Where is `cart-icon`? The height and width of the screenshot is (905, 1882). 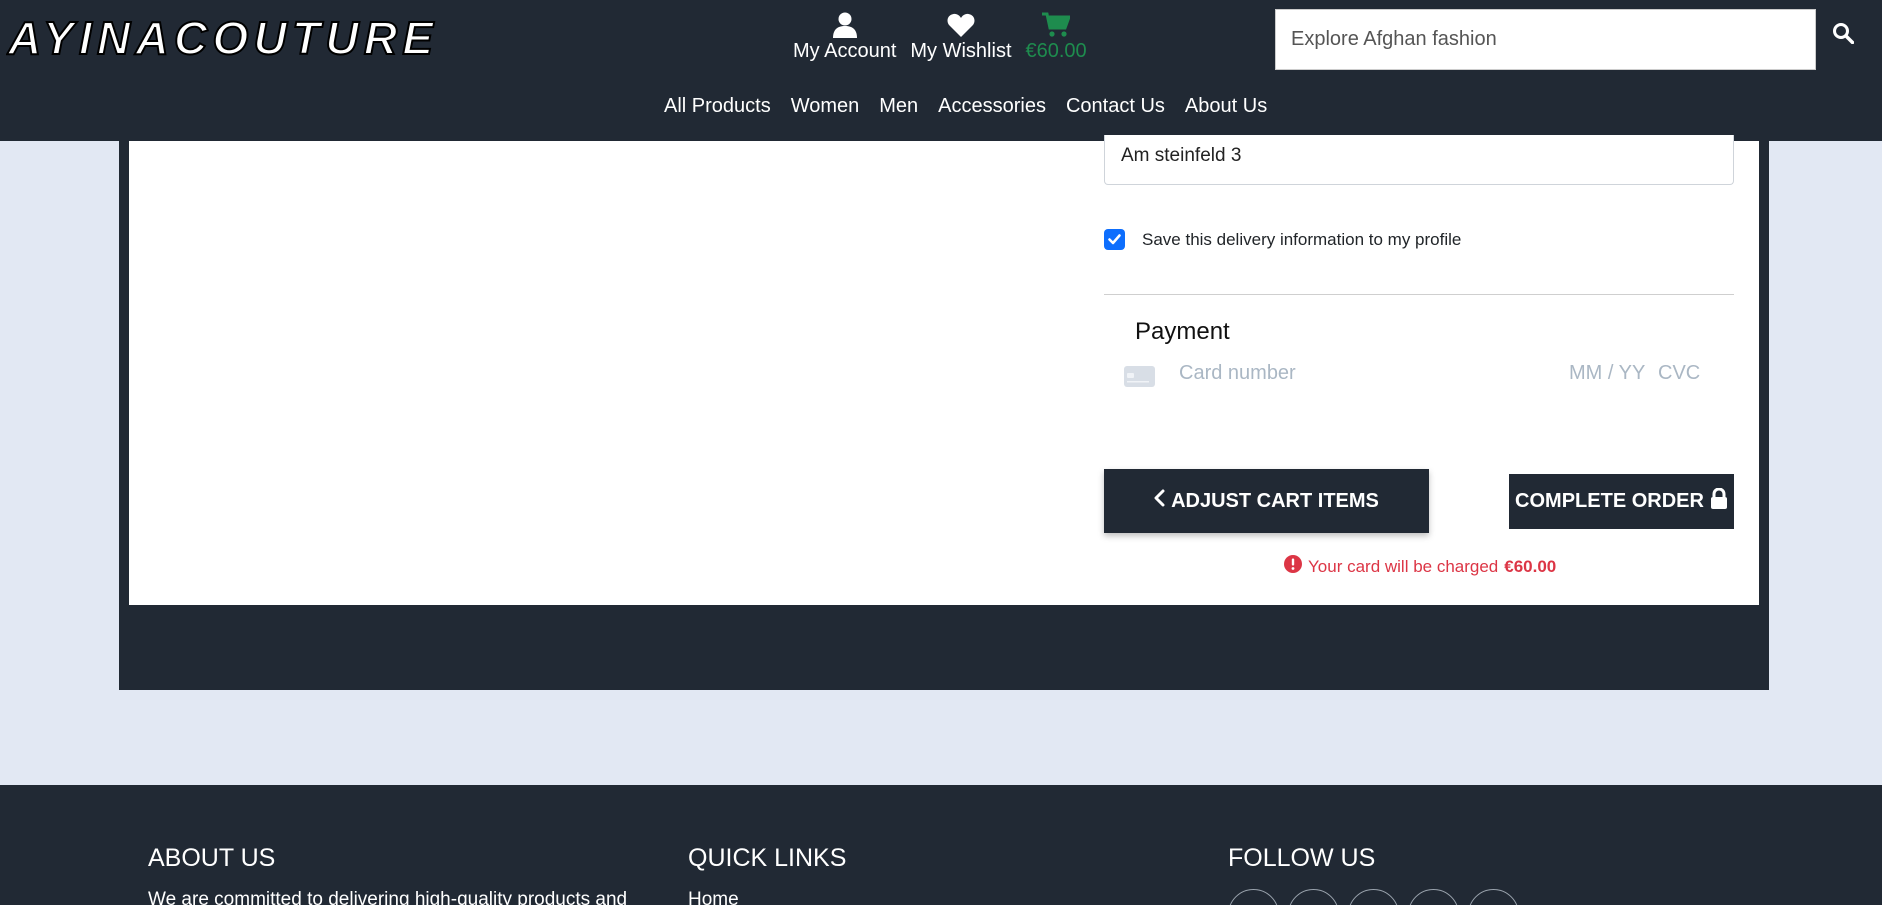
cart-icon is located at coordinates (1056, 25).